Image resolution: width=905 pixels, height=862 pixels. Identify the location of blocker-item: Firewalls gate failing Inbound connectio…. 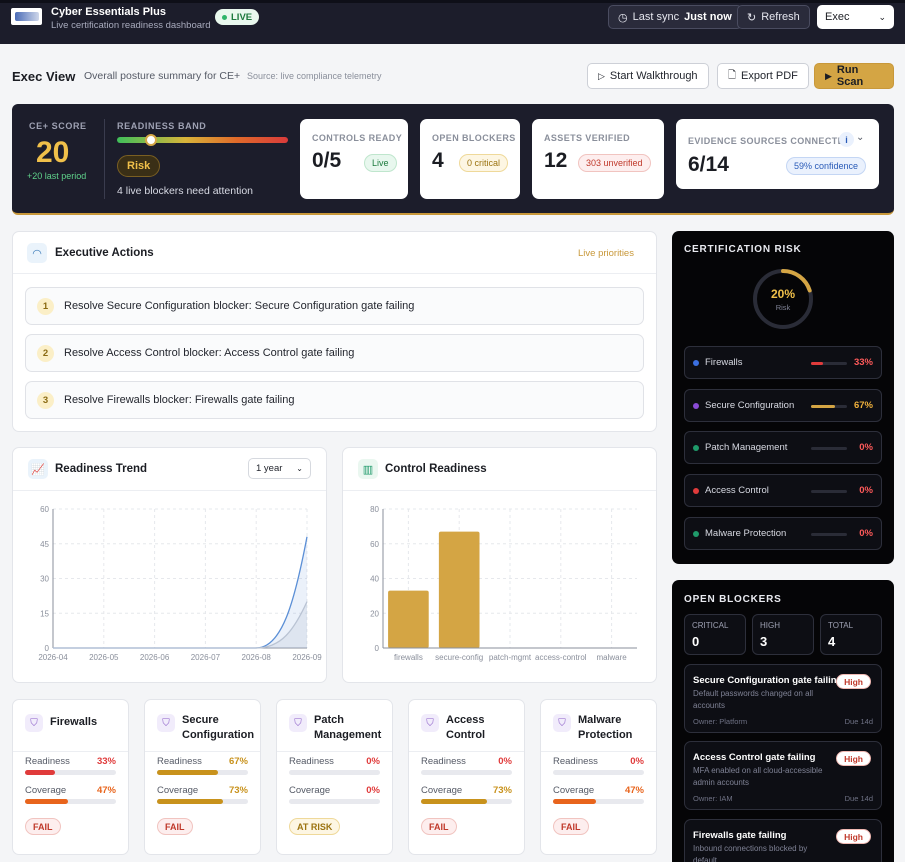
(783, 840).